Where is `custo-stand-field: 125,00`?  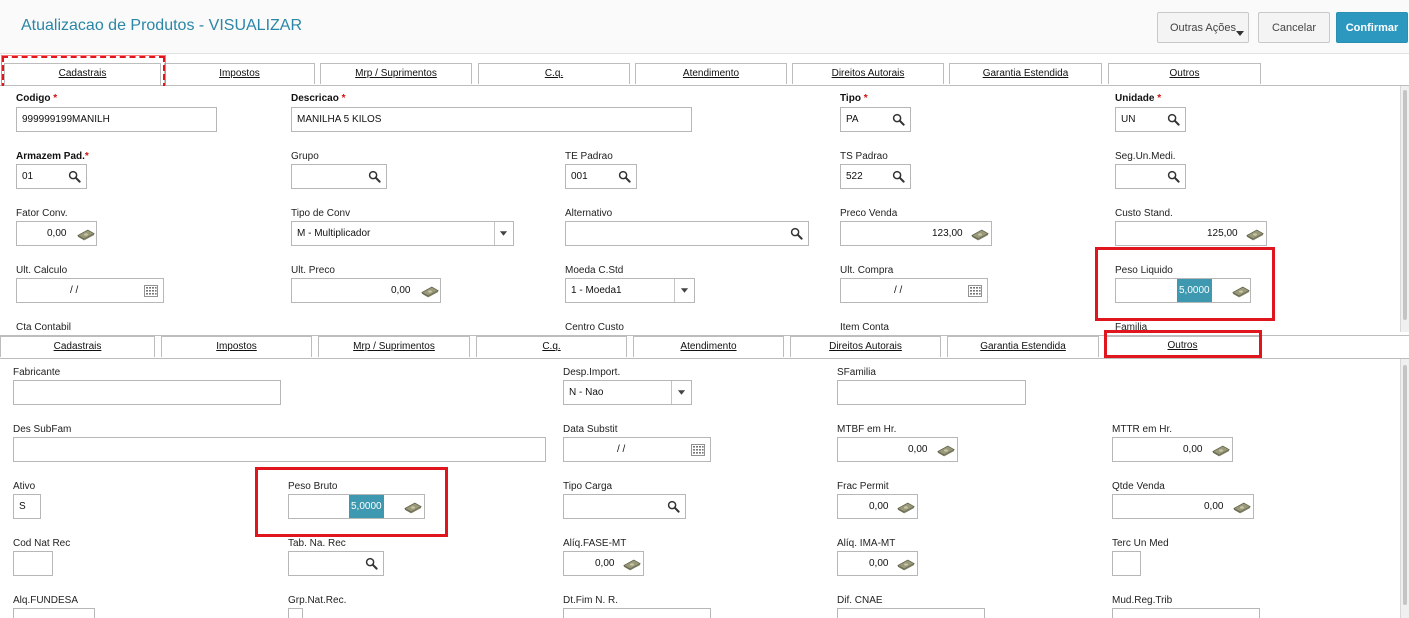 custo-stand-field: 125,00 is located at coordinates (1191, 233).